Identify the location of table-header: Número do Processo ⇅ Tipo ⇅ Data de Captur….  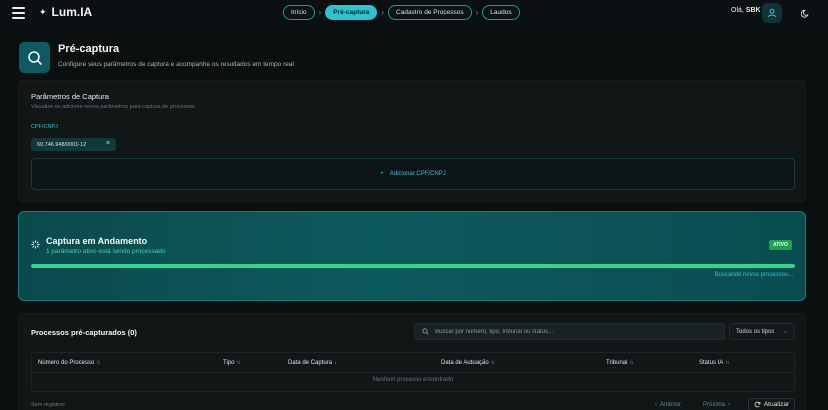
(413, 363).